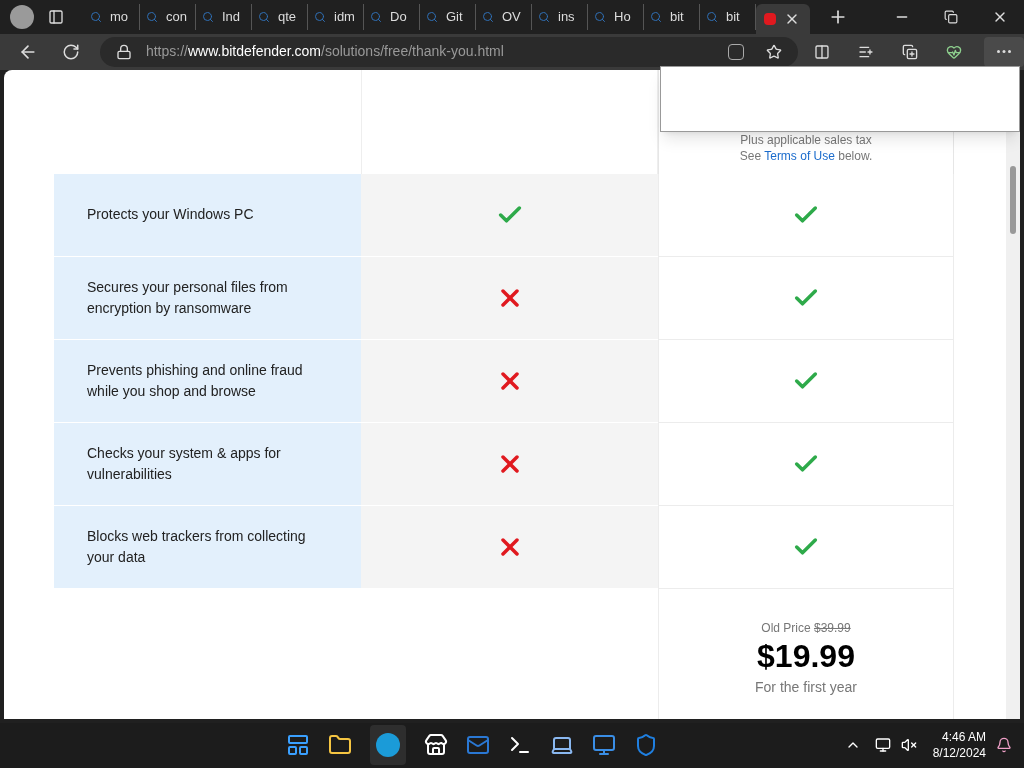 This screenshot has width=1024, height=768. I want to click on feature-text: Protects your Windows PC, so click(170, 215).